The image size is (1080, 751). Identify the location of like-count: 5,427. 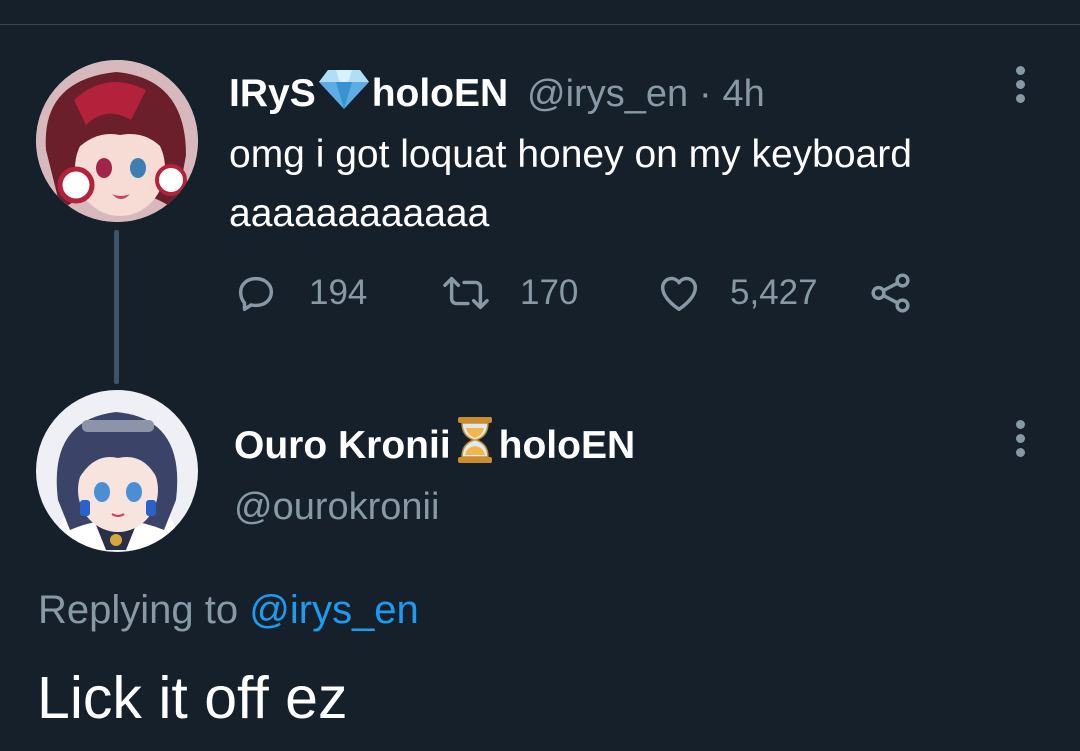
(774, 292).